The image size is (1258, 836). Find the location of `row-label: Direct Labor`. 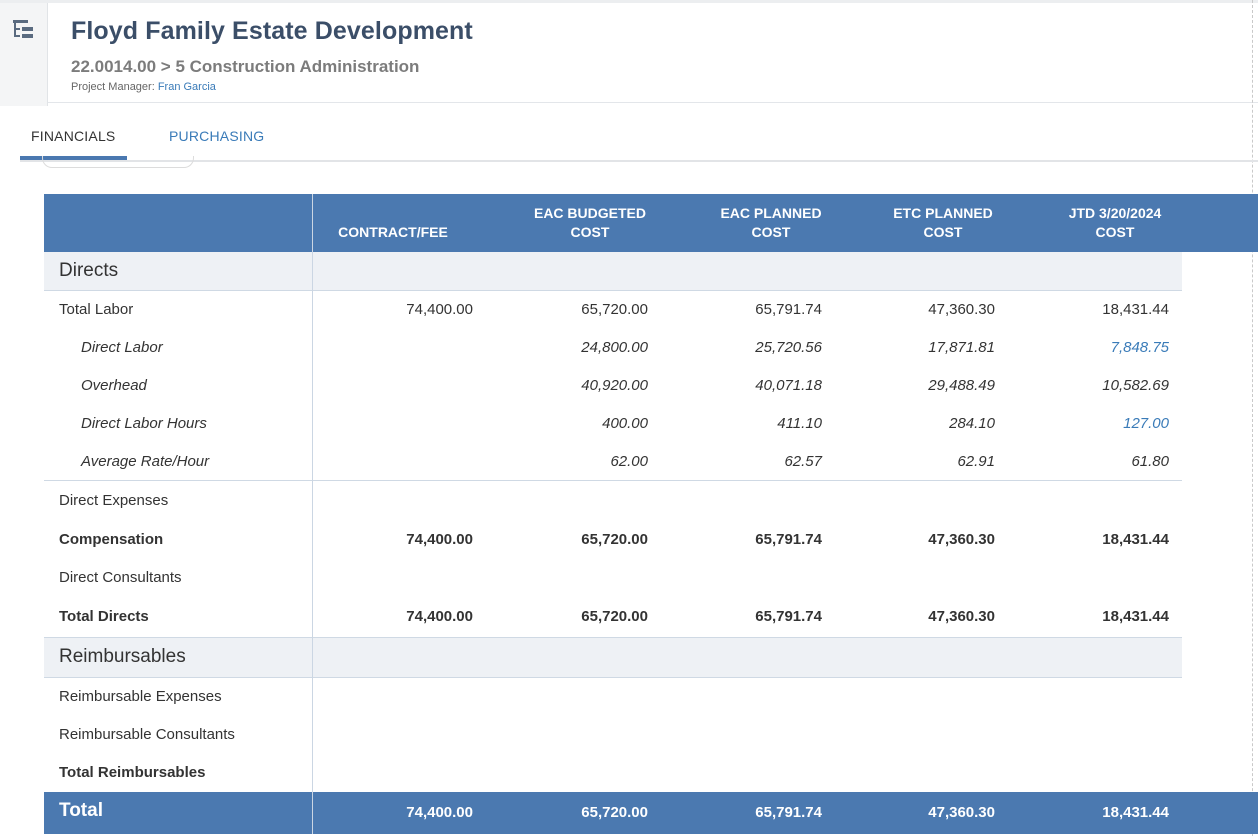

row-label: Direct Labor is located at coordinates (122, 347).